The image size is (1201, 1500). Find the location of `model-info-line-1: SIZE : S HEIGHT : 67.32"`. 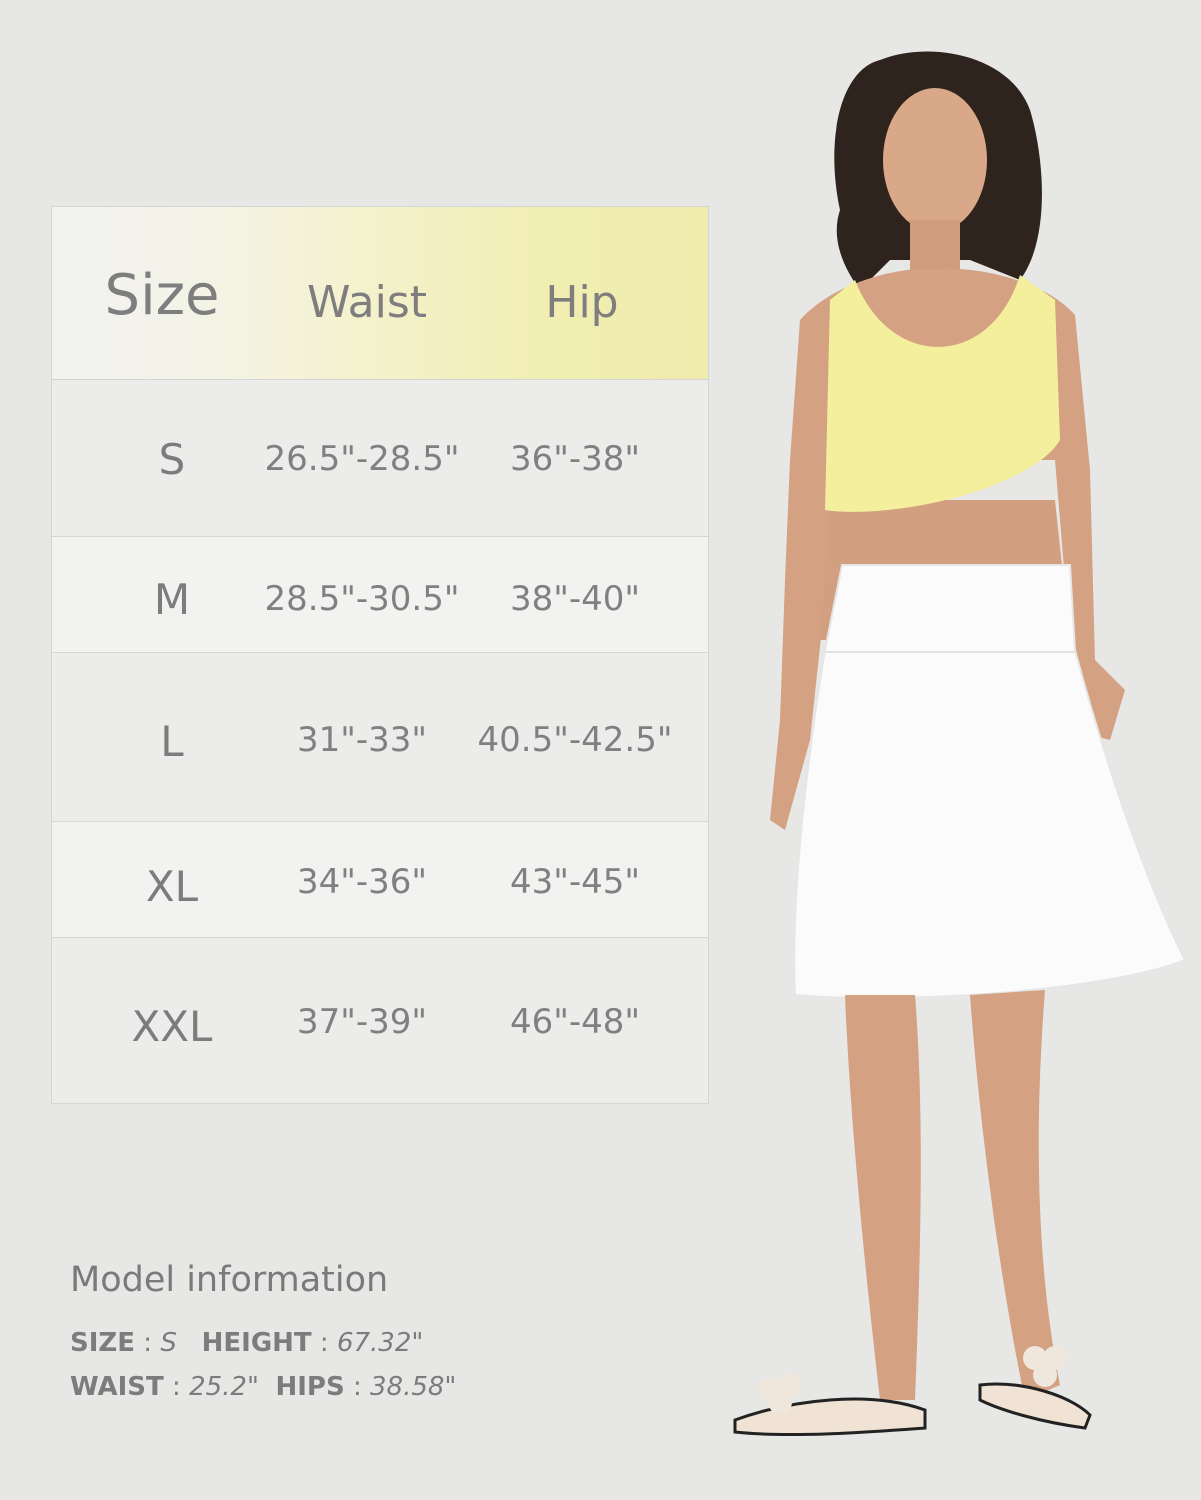

model-info-line-1: SIZE : S HEIGHT : 67.32" is located at coordinates (247, 1343).